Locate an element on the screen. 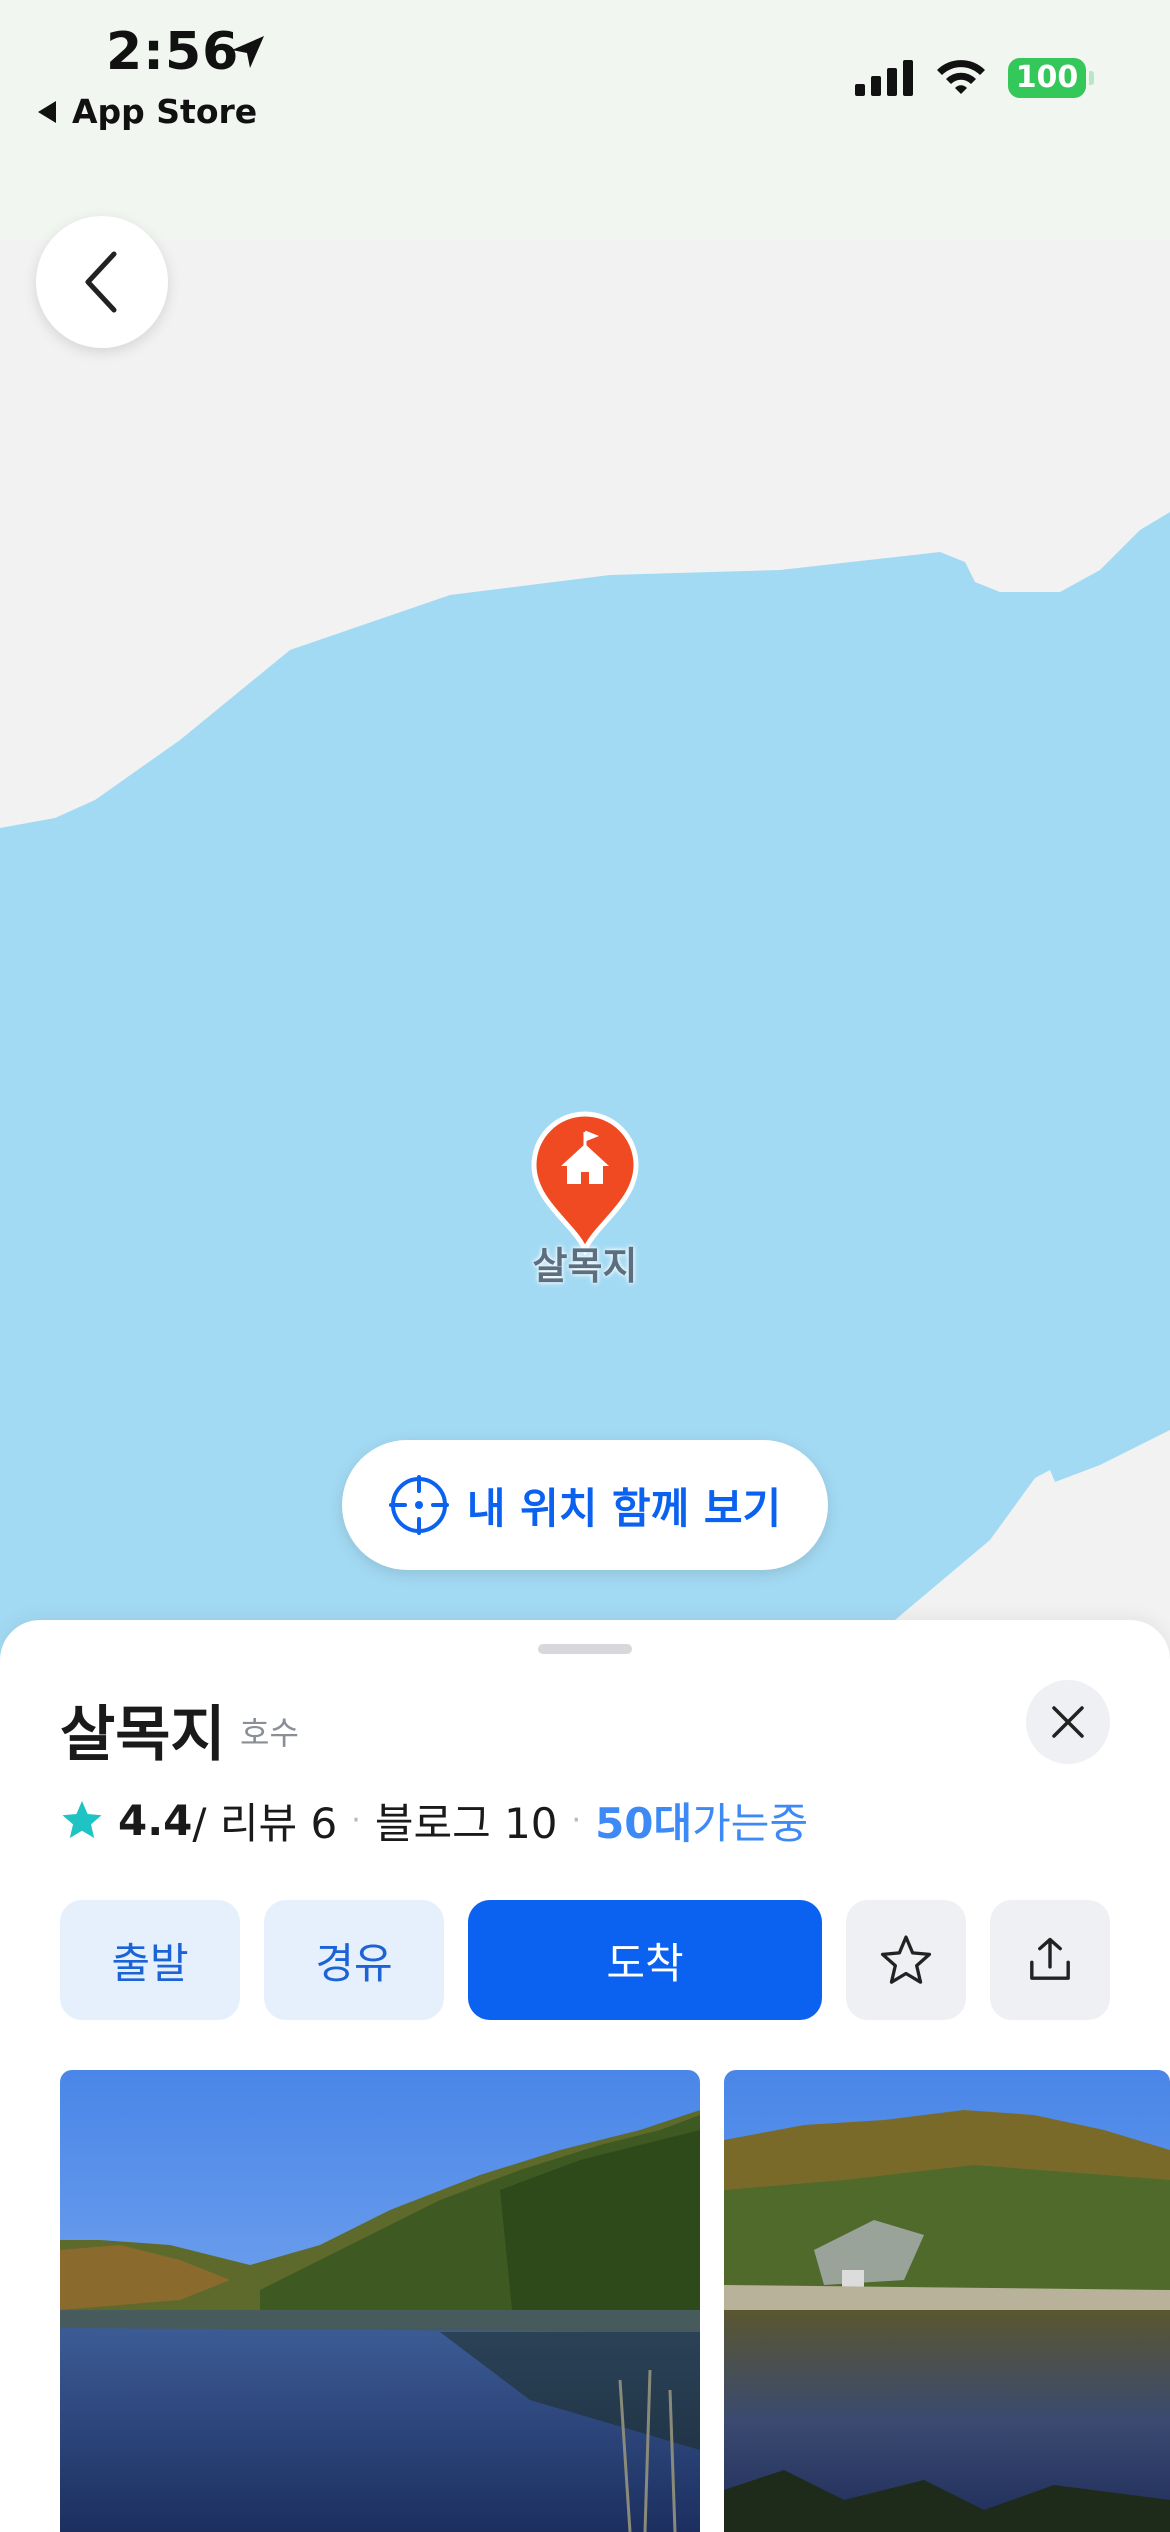 This screenshot has height=2532, width=1170. visitor-status: 가는중 is located at coordinates (750, 1823).